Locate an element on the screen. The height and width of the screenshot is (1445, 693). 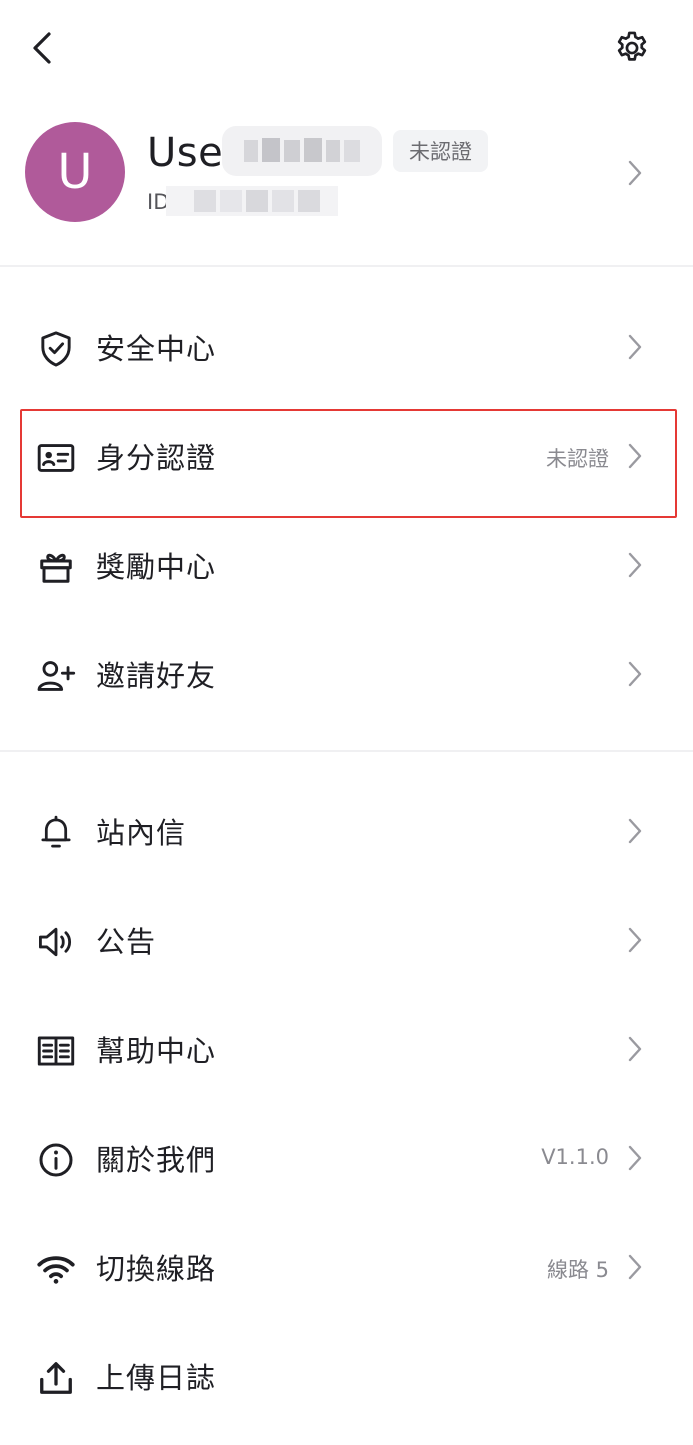
speaker-icon is located at coordinates (56, 942).